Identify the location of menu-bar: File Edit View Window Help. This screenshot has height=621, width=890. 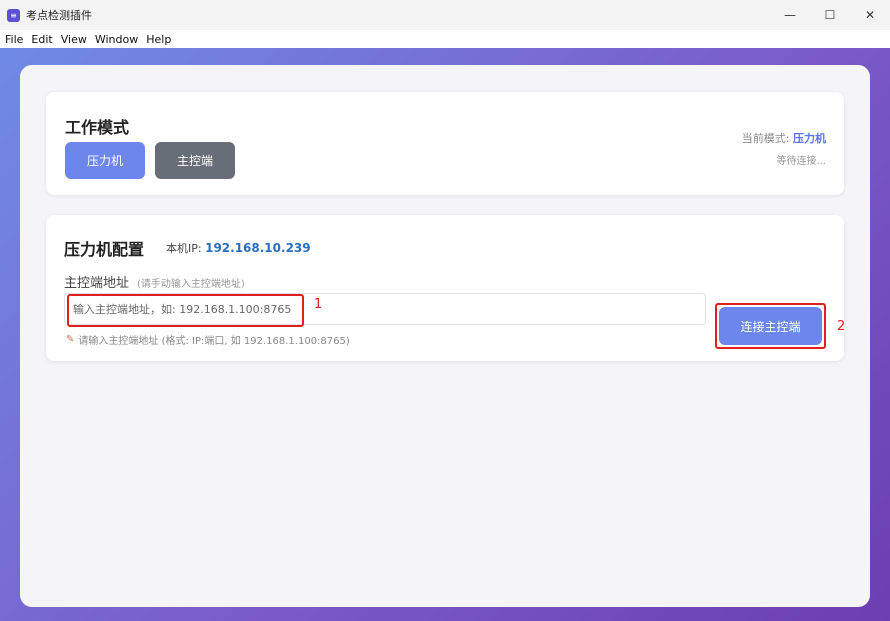
(445, 39).